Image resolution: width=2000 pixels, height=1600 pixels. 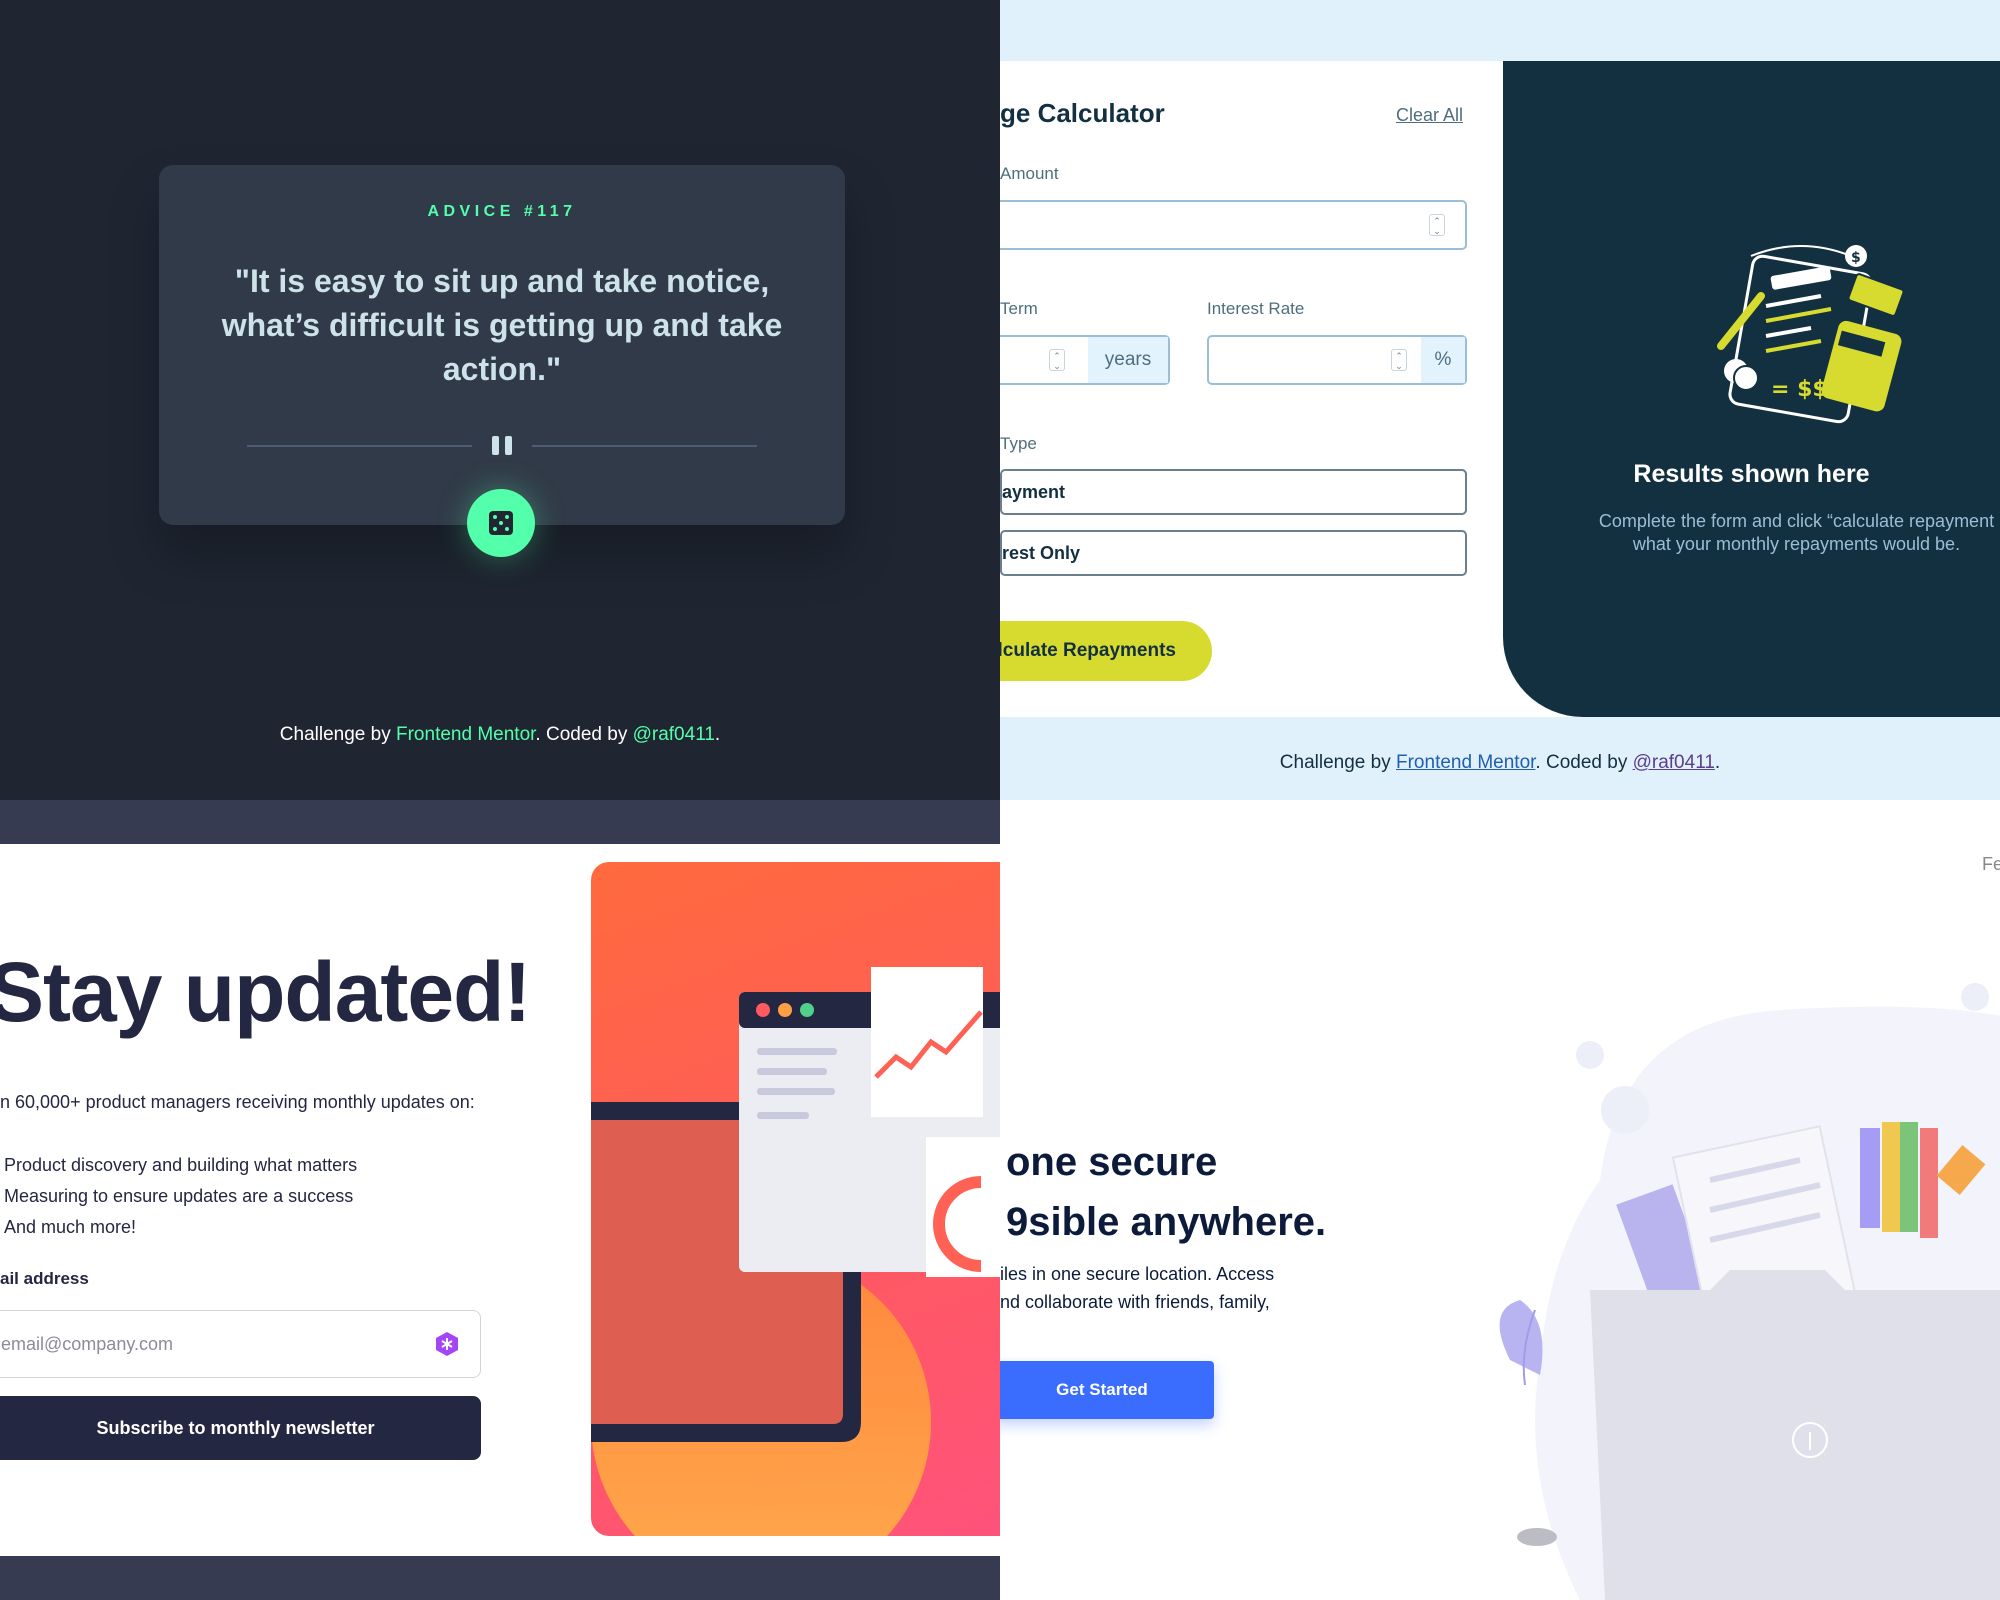 What do you see at coordinates (1082, 113) in the screenshot?
I see `calculator-title: ge Calculator` at bounding box center [1082, 113].